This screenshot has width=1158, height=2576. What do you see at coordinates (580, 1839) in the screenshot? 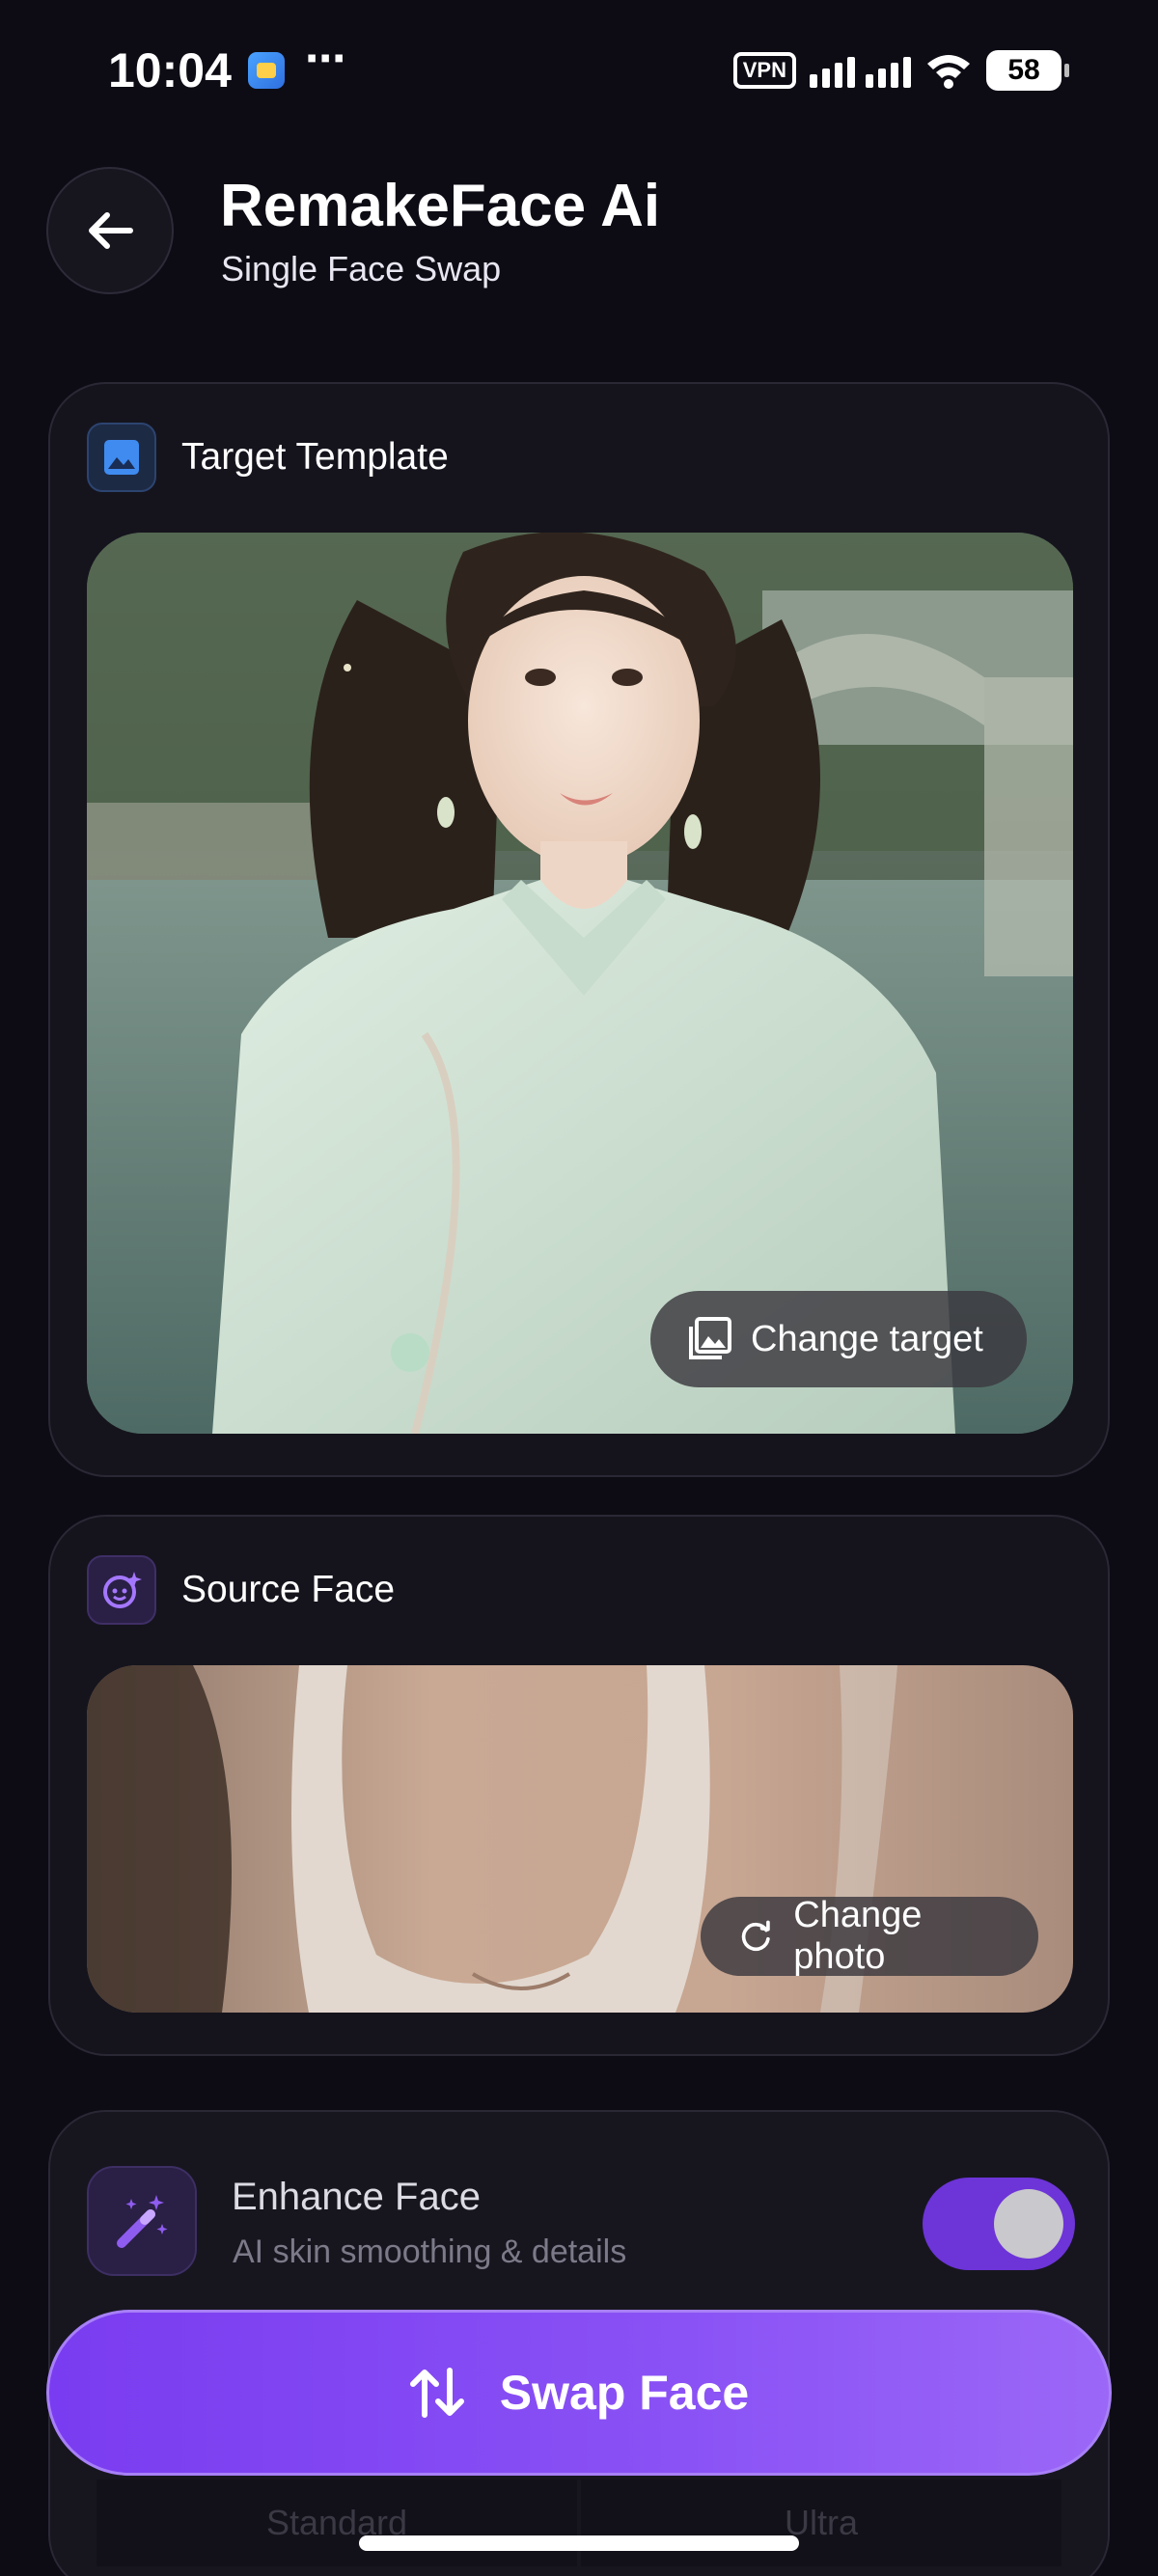
I see `source-face-image: Change photo` at bounding box center [580, 1839].